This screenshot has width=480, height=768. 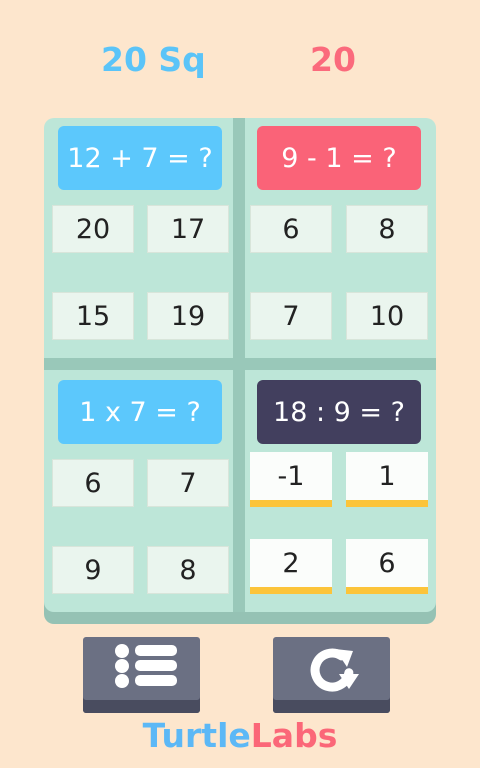 What do you see at coordinates (153, 59) in the screenshot?
I see `score-left: 20 Sq` at bounding box center [153, 59].